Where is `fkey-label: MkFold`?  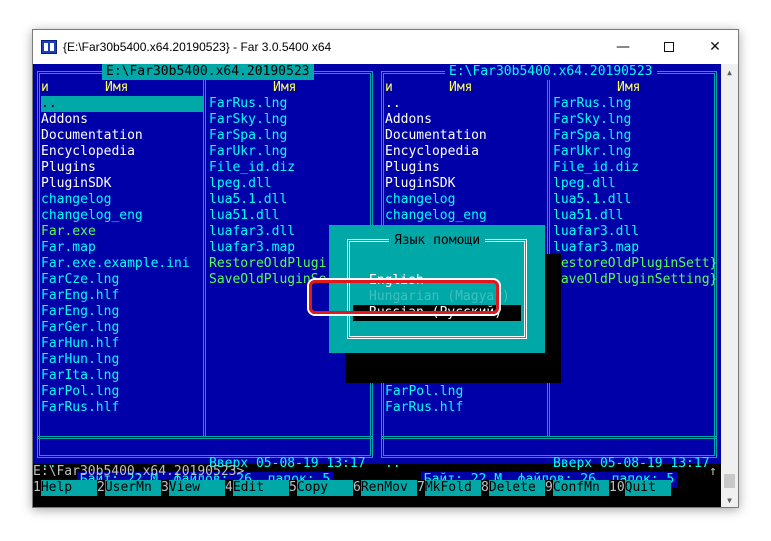 fkey-label: MkFold is located at coordinates (452, 488).